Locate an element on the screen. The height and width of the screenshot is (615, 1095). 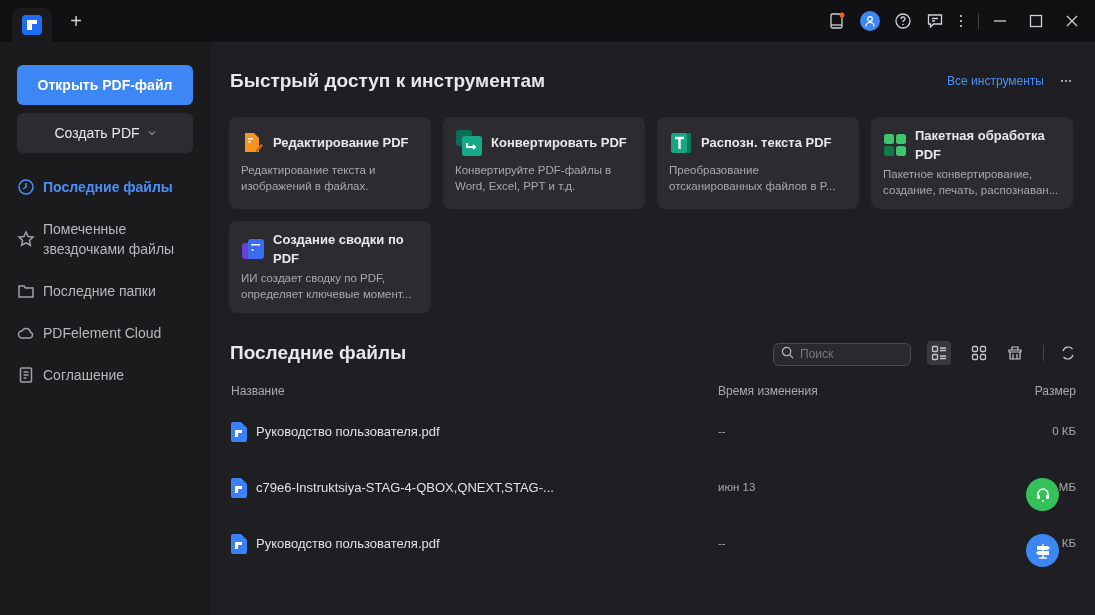
text-recognition-icon is located at coordinates (681, 142).